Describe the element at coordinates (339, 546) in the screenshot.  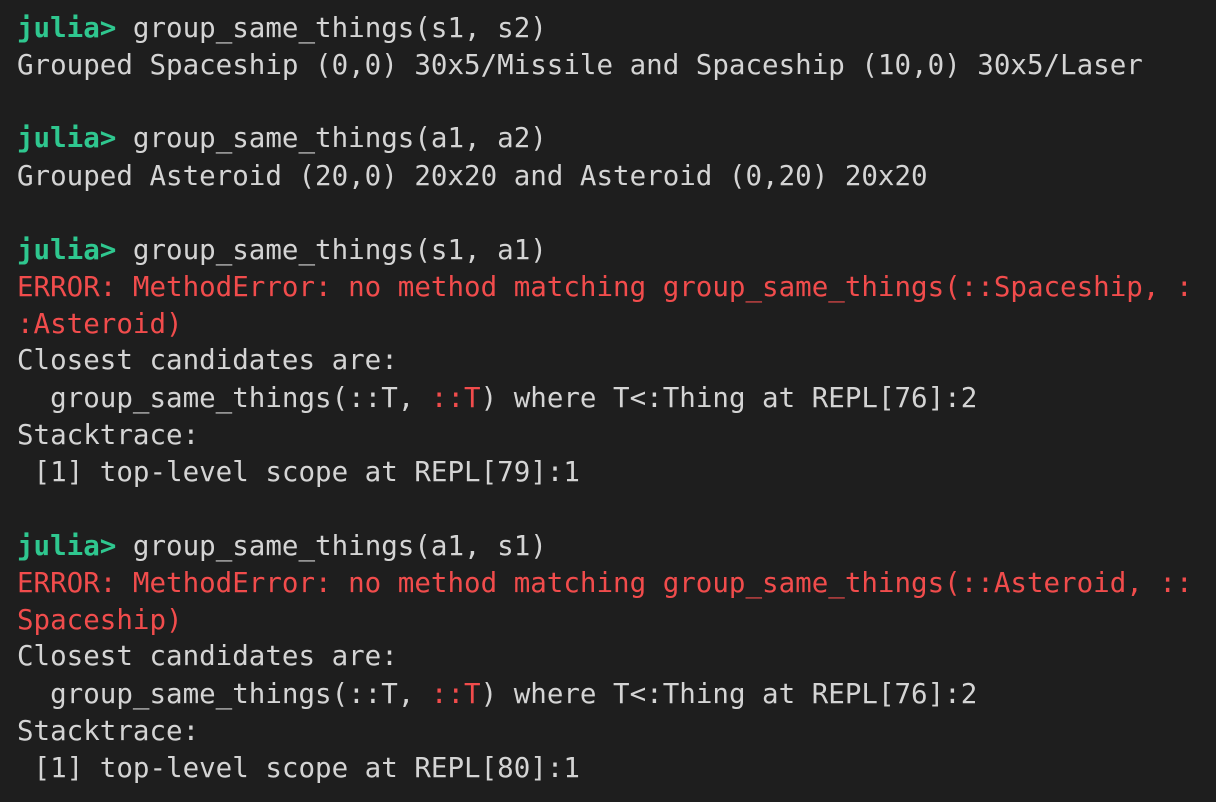
I see `repl-command: group_same_things(a1, s1)` at that location.